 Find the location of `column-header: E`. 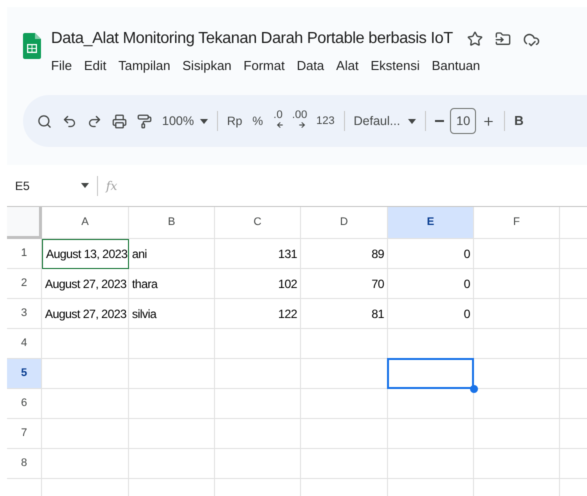

column-header: E is located at coordinates (431, 223).